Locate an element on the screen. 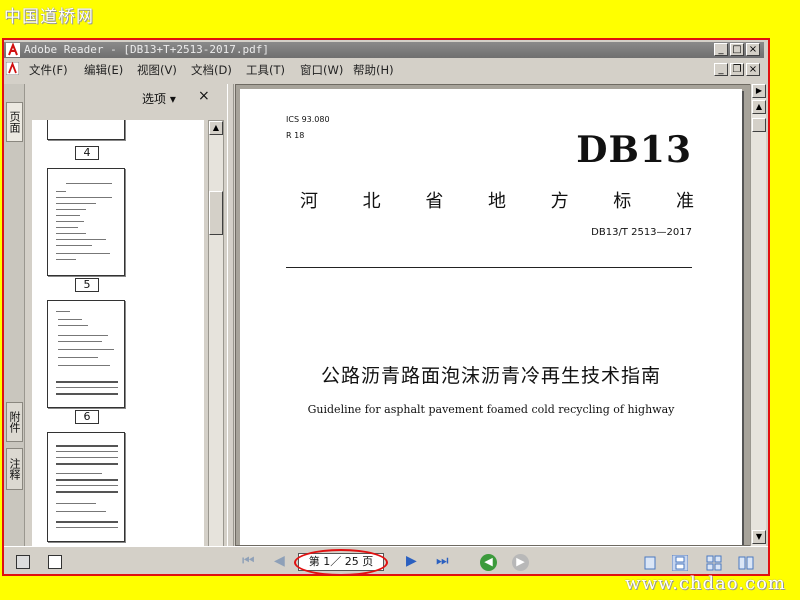 The width and height of the screenshot is (800, 600). maximize-button: □ is located at coordinates (737, 49).